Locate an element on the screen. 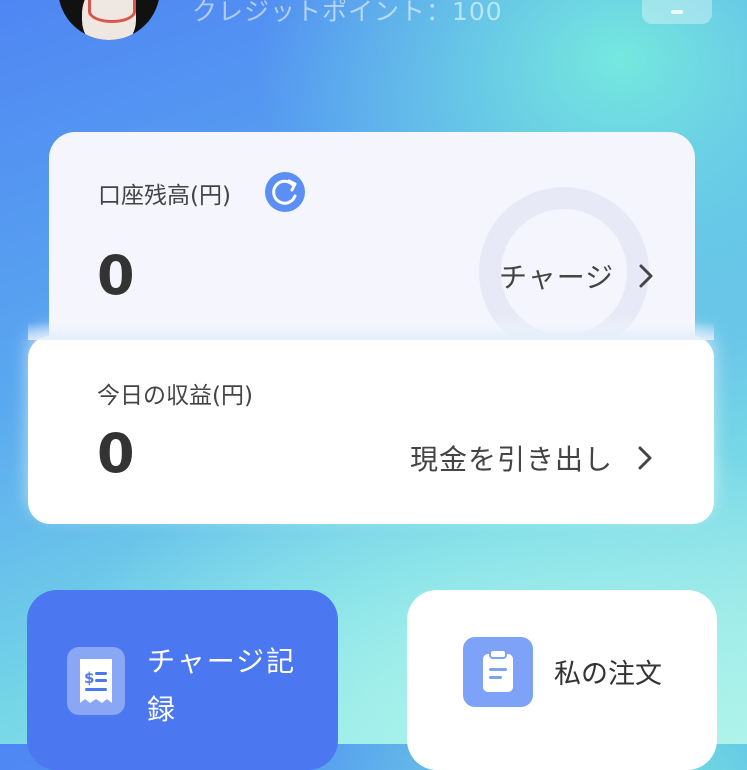 The height and width of the screenshot is (770, 747). charge-history-tile: $ チャージ記録 is located at coordinates (182, 680).